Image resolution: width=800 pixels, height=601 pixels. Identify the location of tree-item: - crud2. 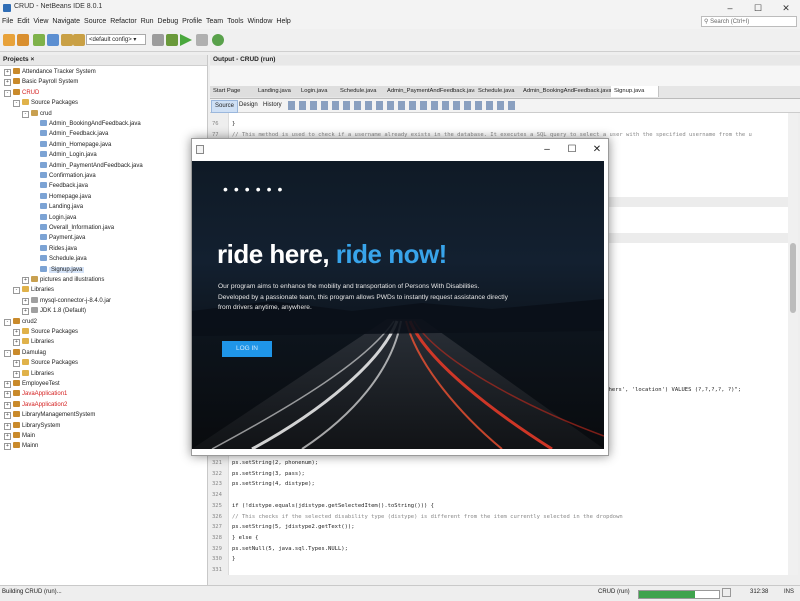
(20, 322).